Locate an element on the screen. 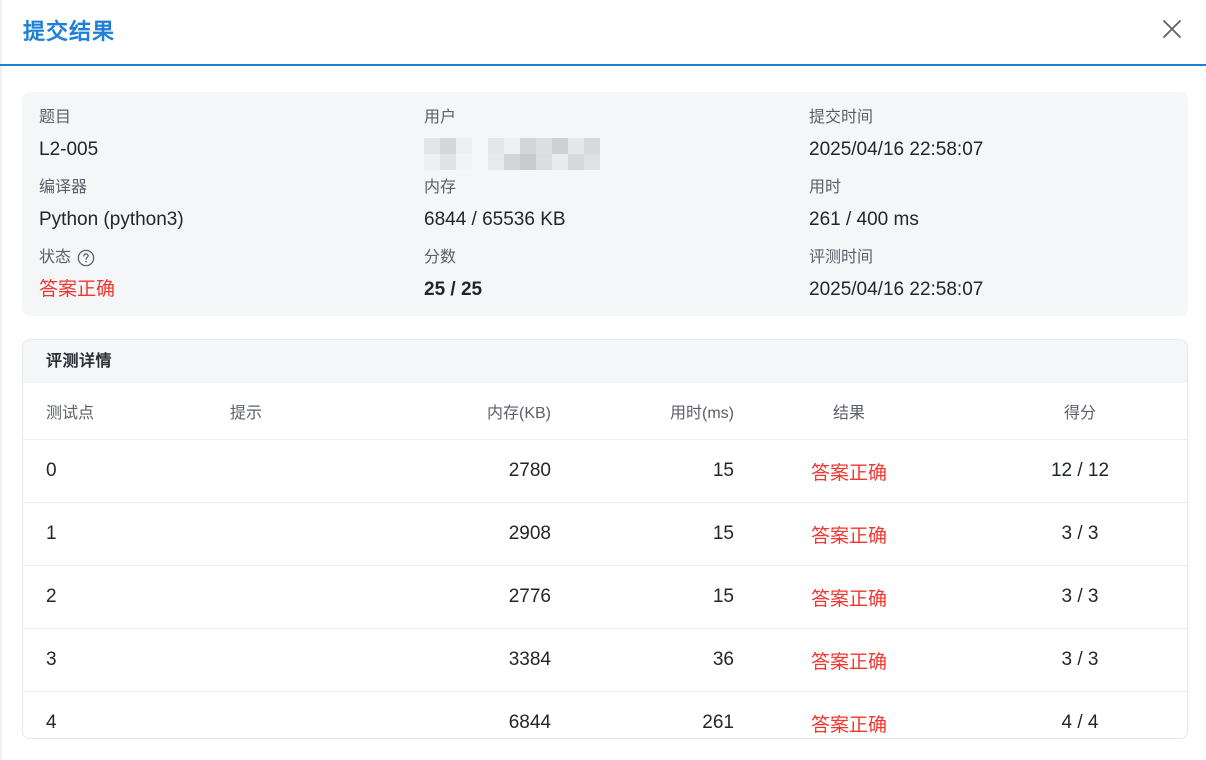 This screenshot has height=760, width=1206. cell-case: 0 is located at coordinates (126, 471).